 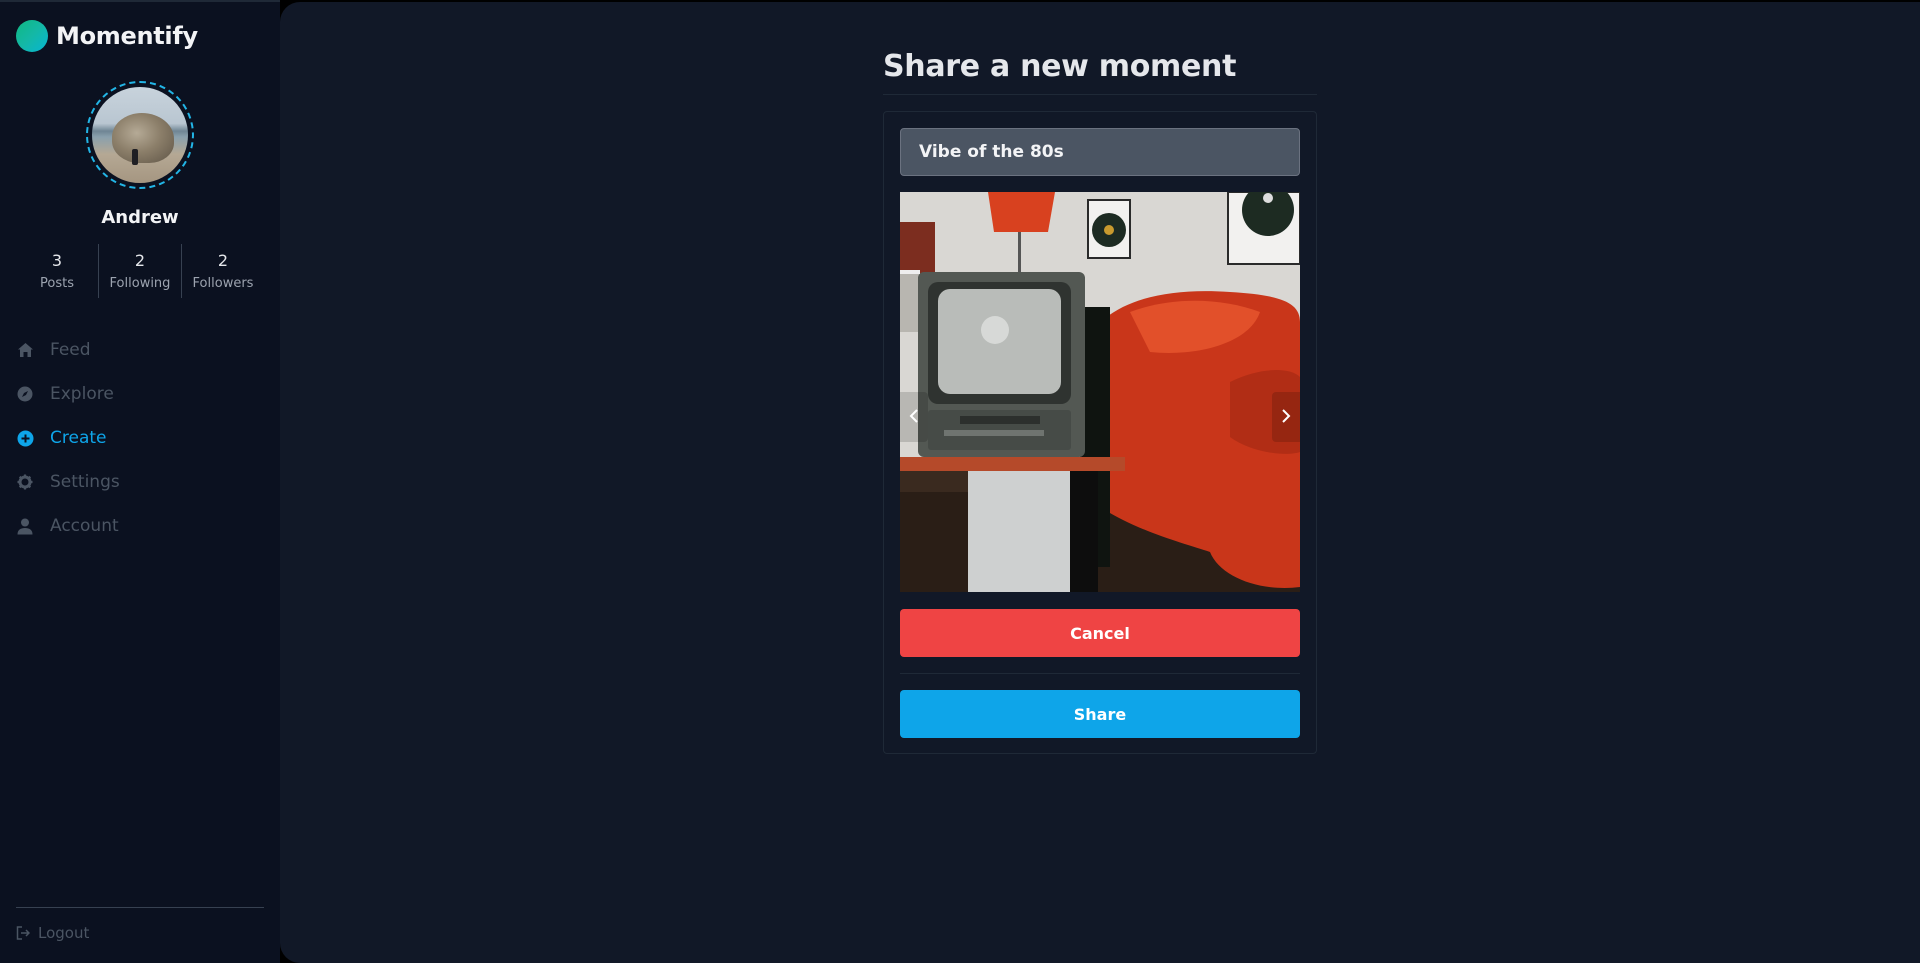 I want to click on next-image-button, so click(x=1286, y=417).